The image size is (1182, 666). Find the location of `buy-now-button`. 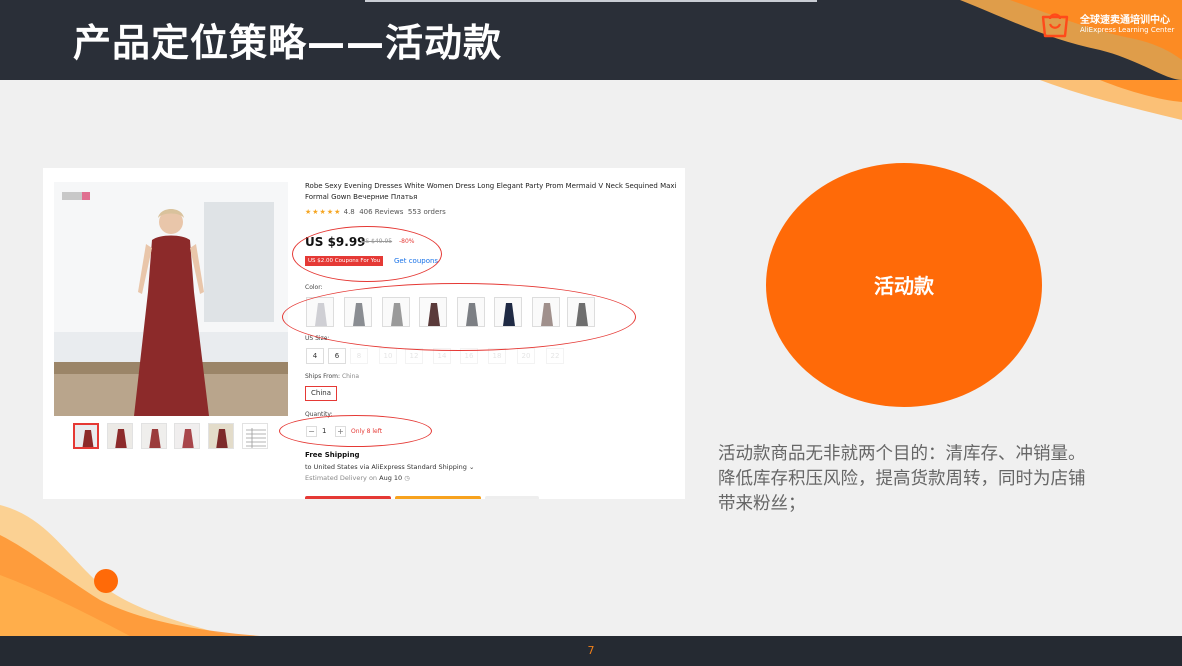

buy-now-button is located at coordinates (348, 497).